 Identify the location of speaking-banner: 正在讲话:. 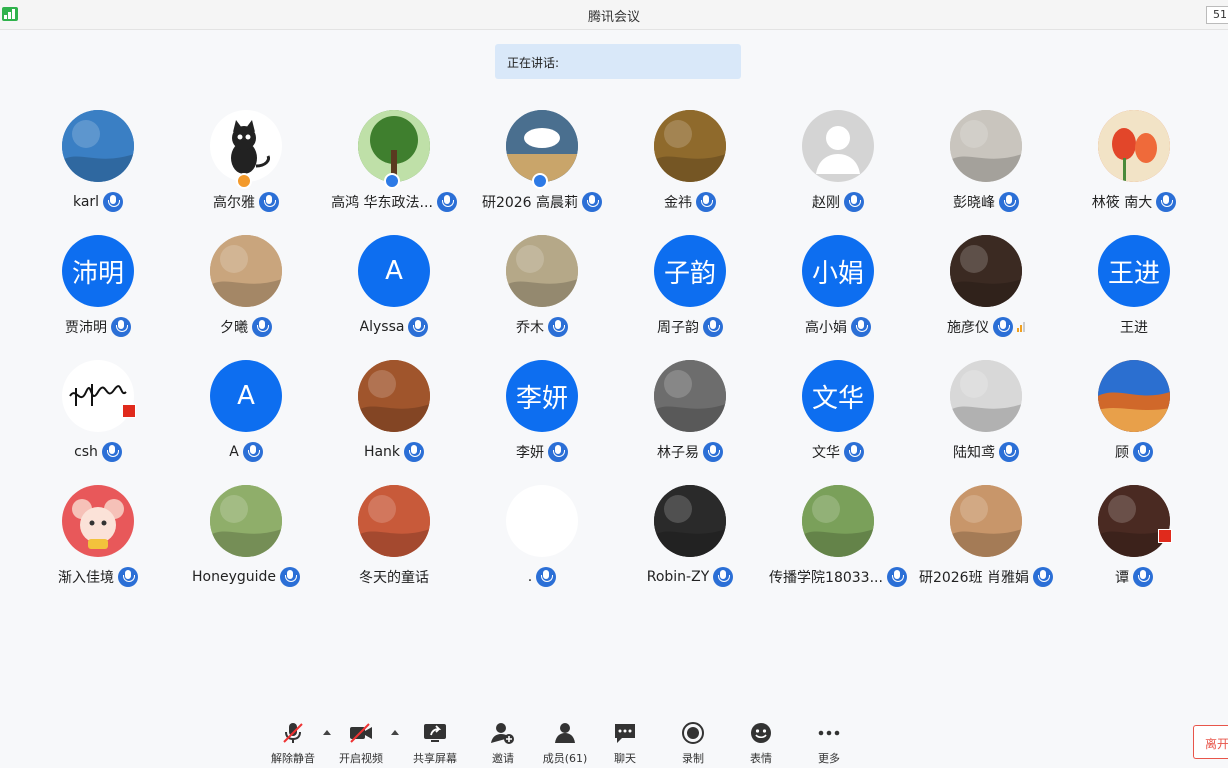
(618, 61).